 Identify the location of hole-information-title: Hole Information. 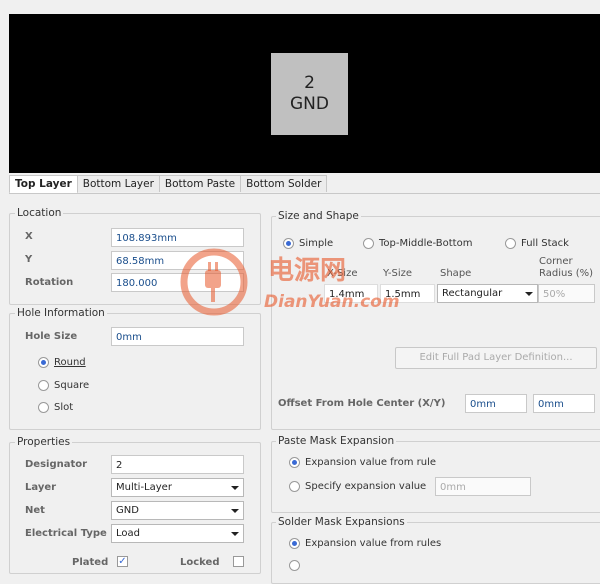
(61, 313).